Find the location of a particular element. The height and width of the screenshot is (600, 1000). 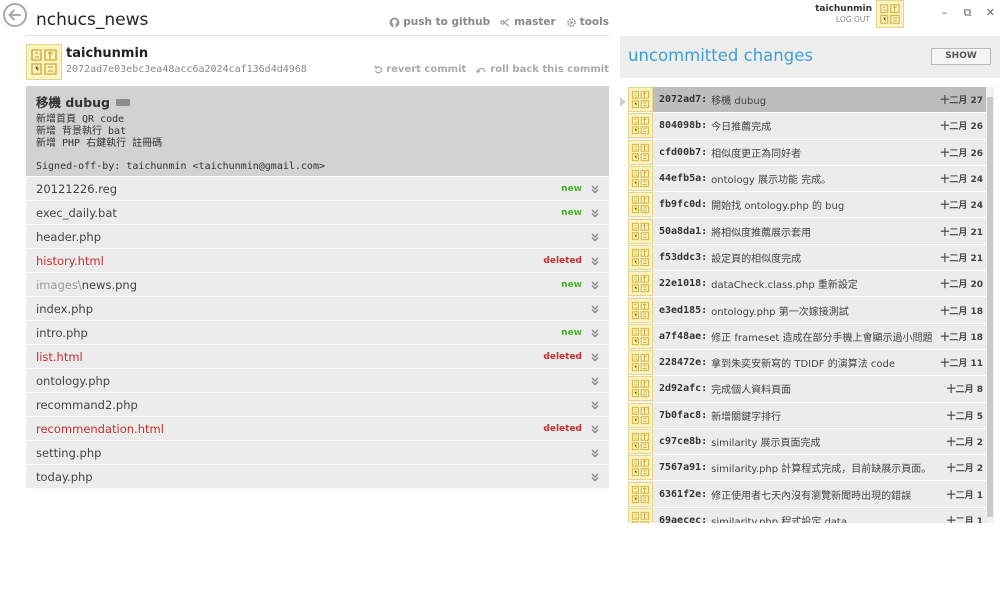

commit-row: 7b0fac8: 新增關鍵字排行 十二月 5 is located at coordinates (807, 415).